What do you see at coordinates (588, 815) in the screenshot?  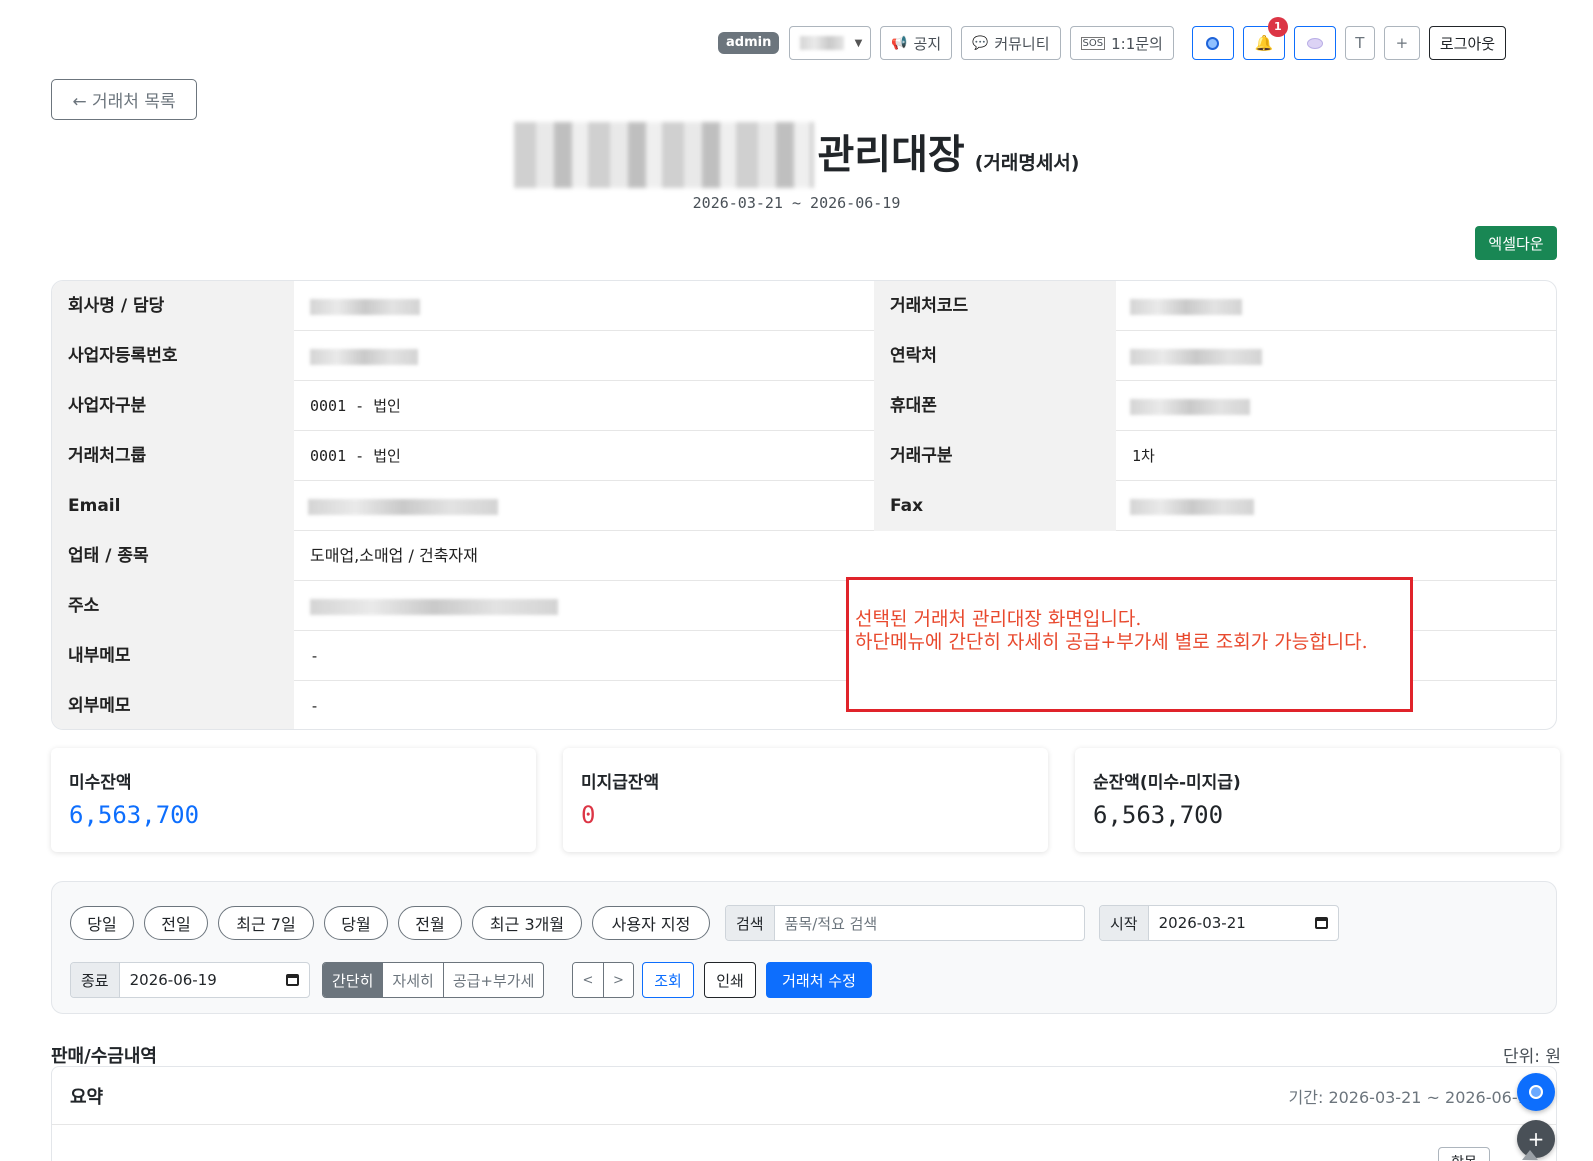 I see `payable-value: 0` at bounding box center [588, 815].